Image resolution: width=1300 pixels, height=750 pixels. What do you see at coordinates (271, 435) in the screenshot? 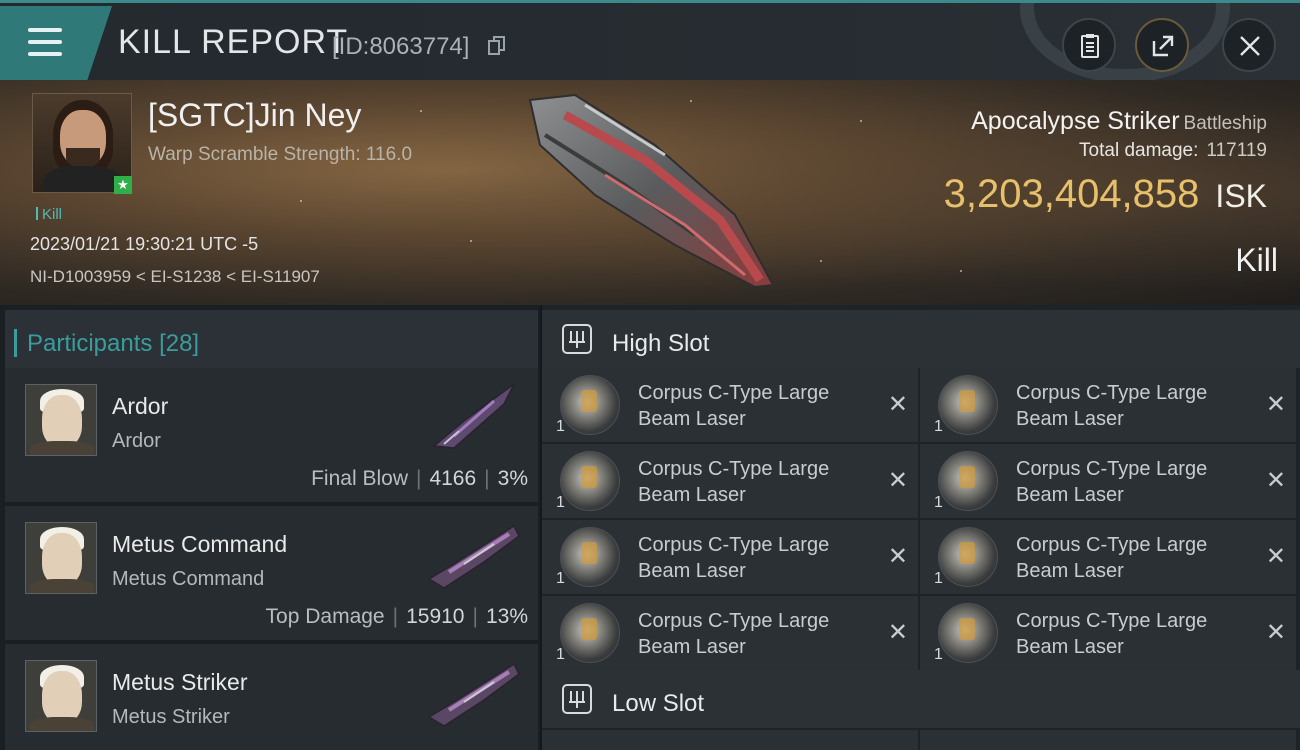
I see `participant-row: Ardor Ardor Final Blow | 4166 | 3%` at bounding box center [271, 435].